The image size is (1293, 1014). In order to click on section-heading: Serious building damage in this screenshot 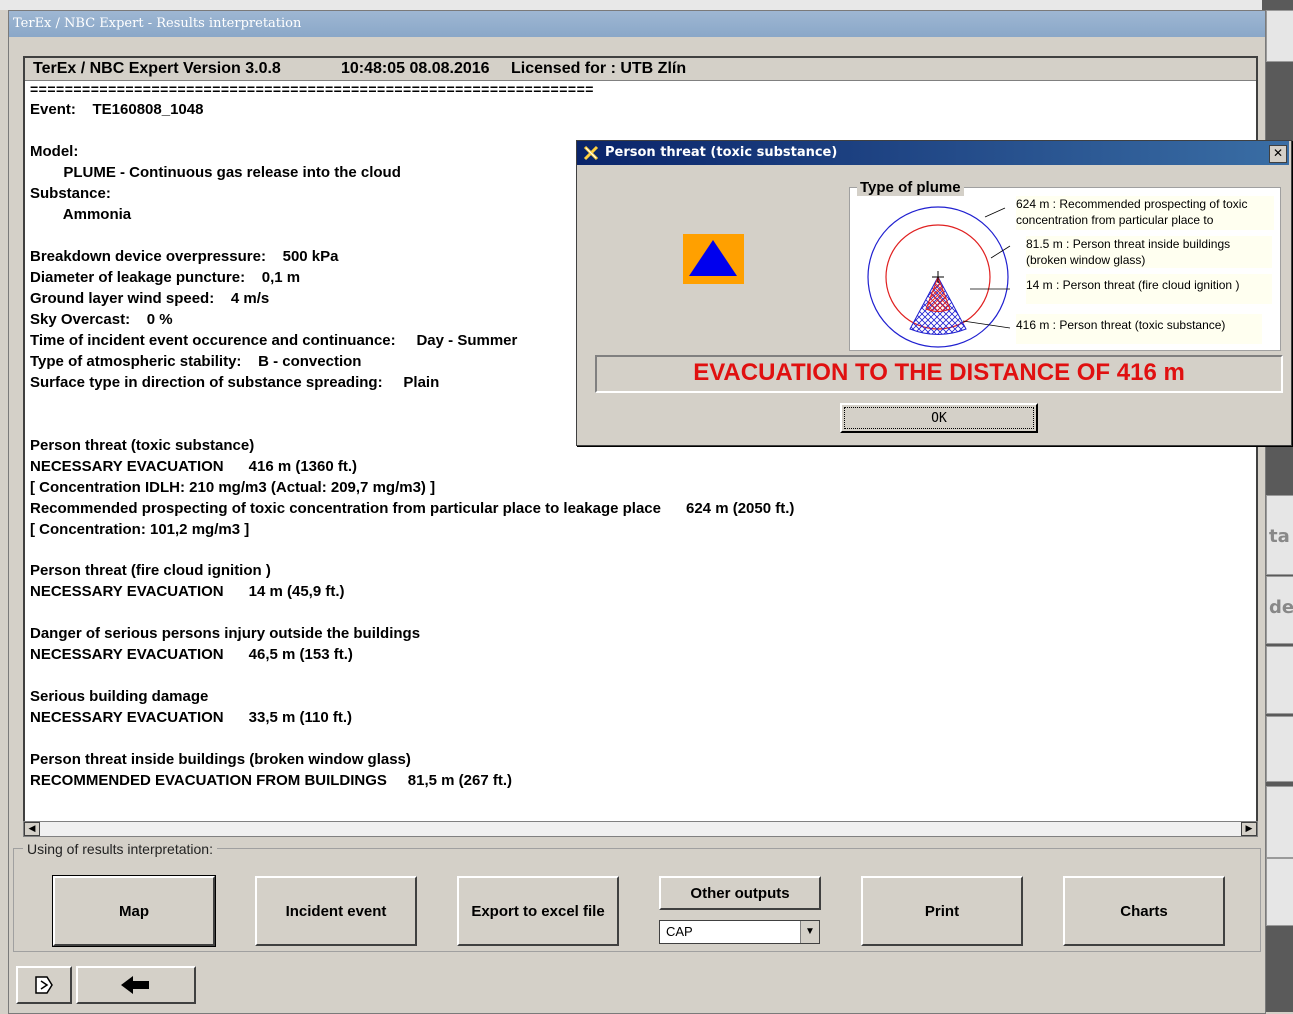, I will do `click(119, 696)`.